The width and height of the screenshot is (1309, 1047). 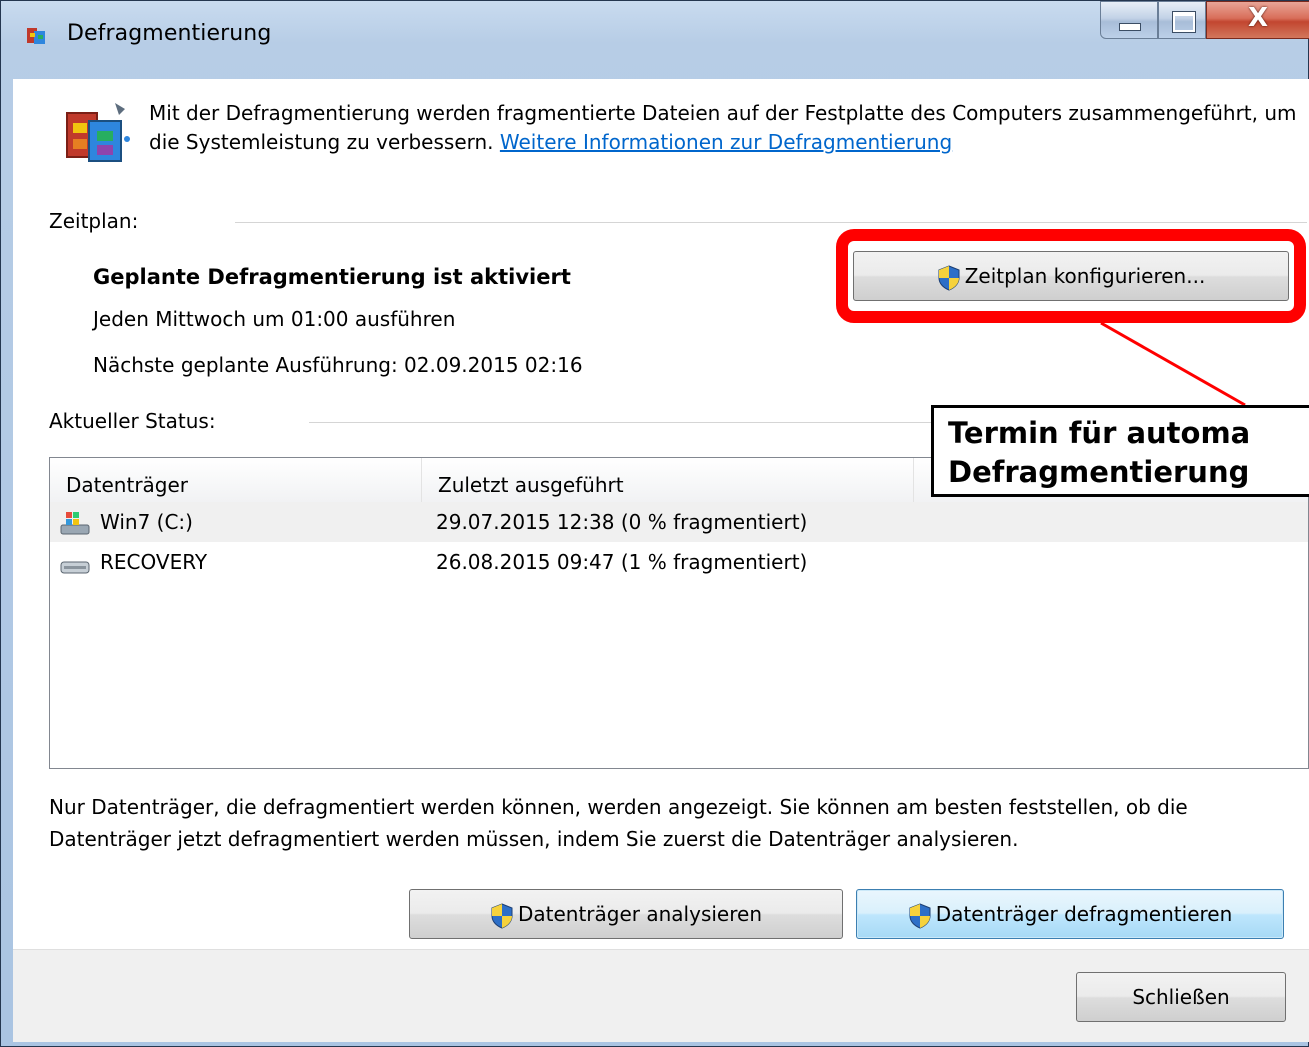 I want to click on annotation-callout: Termin für automa Defragmentierung, so click(x=1120, y=451).